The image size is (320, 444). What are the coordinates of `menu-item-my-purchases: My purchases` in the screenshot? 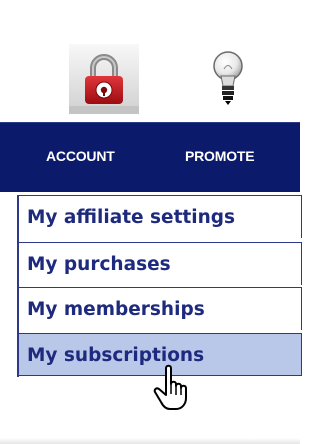 It's located at (160, 263).